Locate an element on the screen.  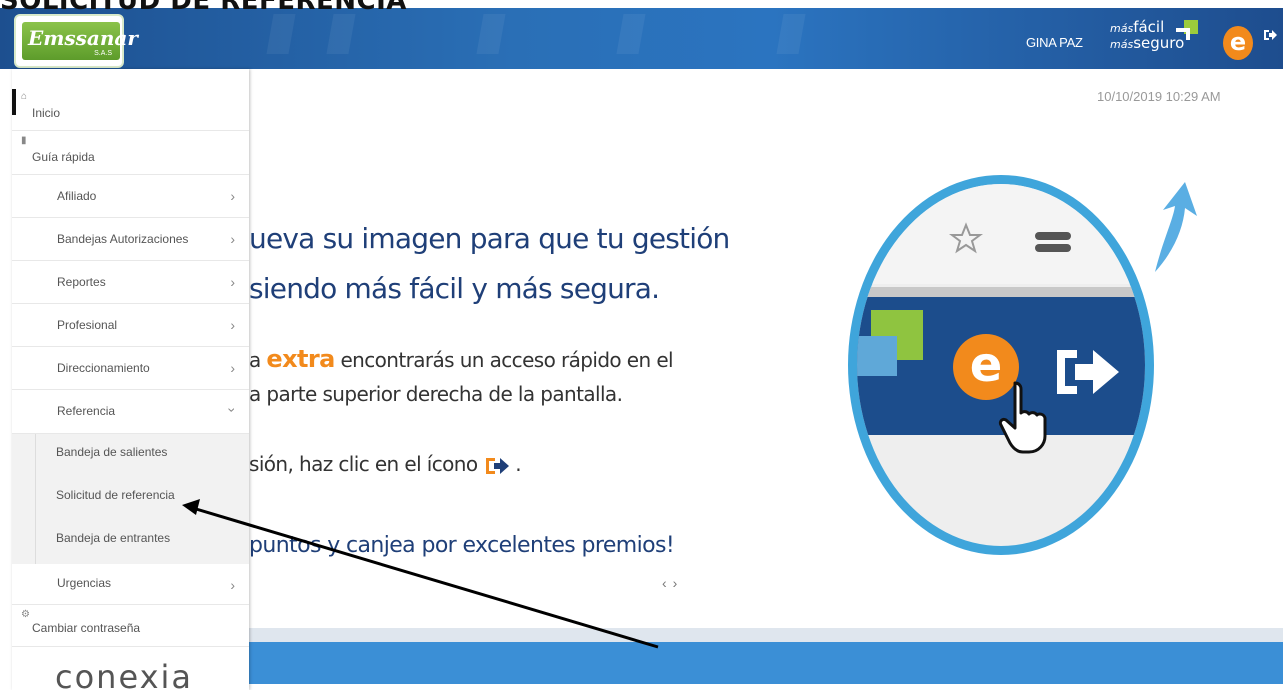
sidebar-item-bandejas-autorizaciones: Bandejas Autorizaciones › is located at coordinates (130, 239).